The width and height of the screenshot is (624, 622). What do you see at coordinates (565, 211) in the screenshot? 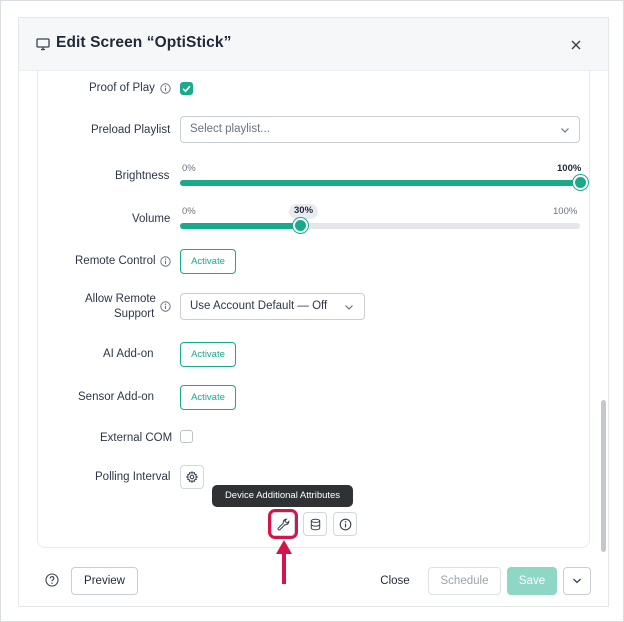
I see `volume-max-label: 100%` at bounding box center [565, 211].